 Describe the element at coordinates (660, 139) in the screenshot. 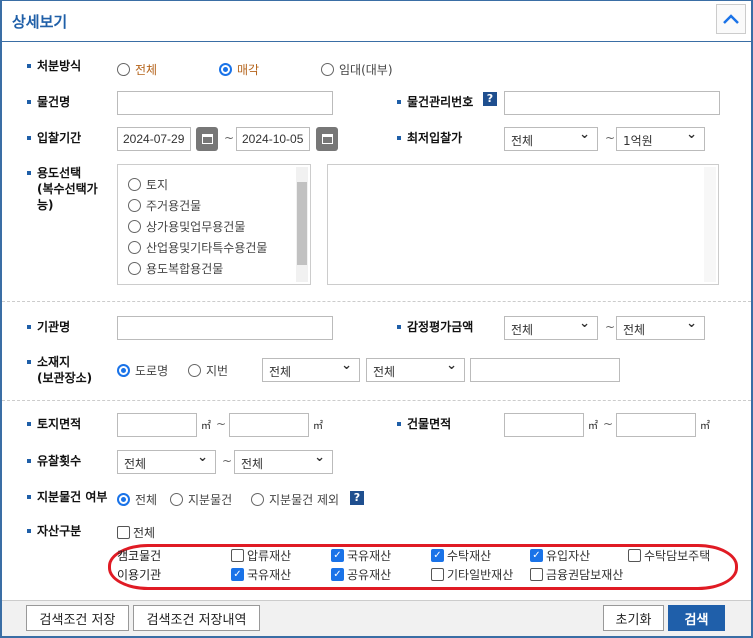

I see `min-bid-to-select: 1억원` at that location.